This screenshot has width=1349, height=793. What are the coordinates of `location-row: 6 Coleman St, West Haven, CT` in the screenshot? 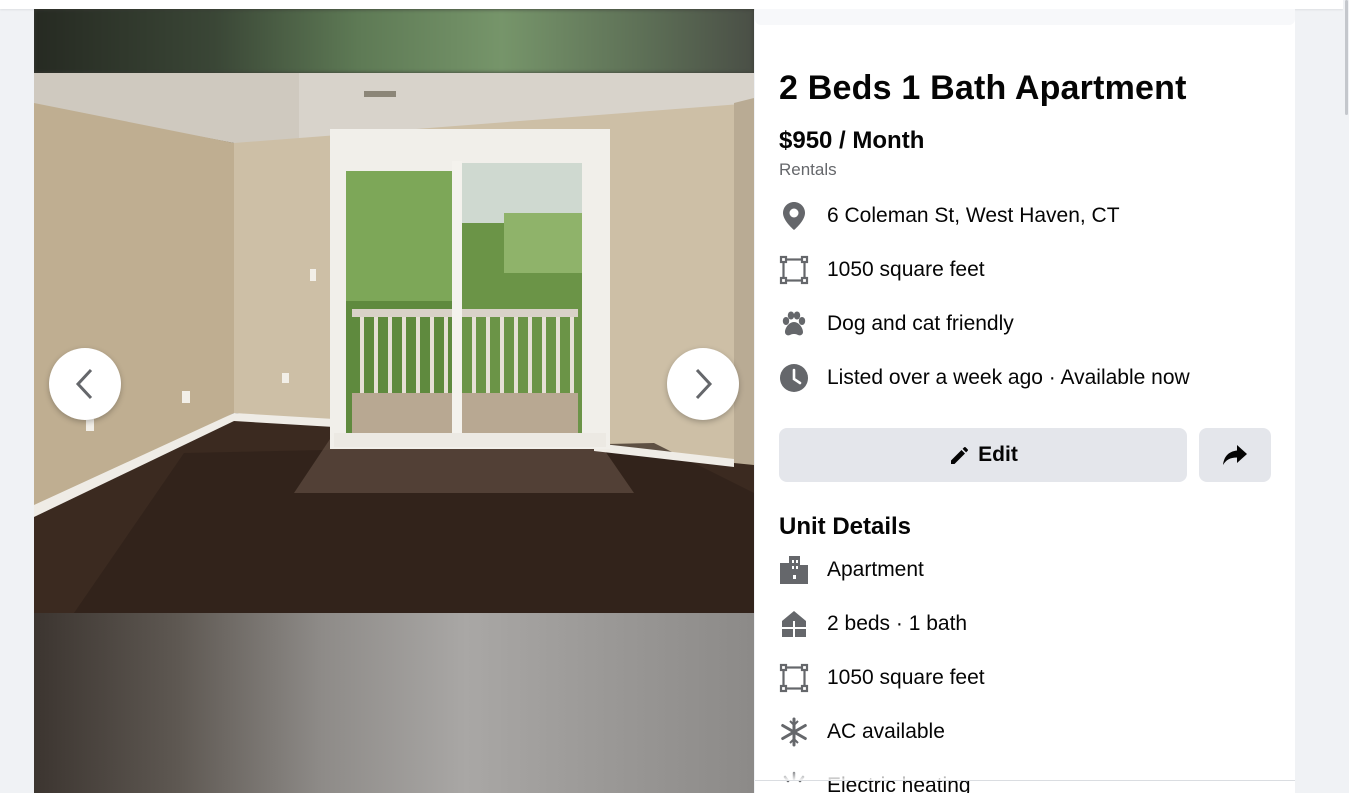 It's located at (949, 216).